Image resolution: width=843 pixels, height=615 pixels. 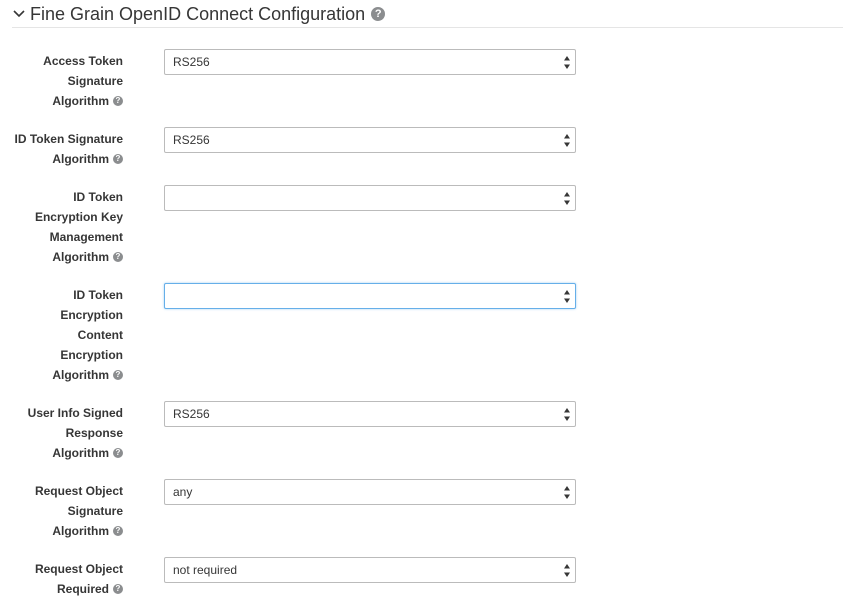 I want to click on request-object-required-select: not required, so click(x=370, y=570).